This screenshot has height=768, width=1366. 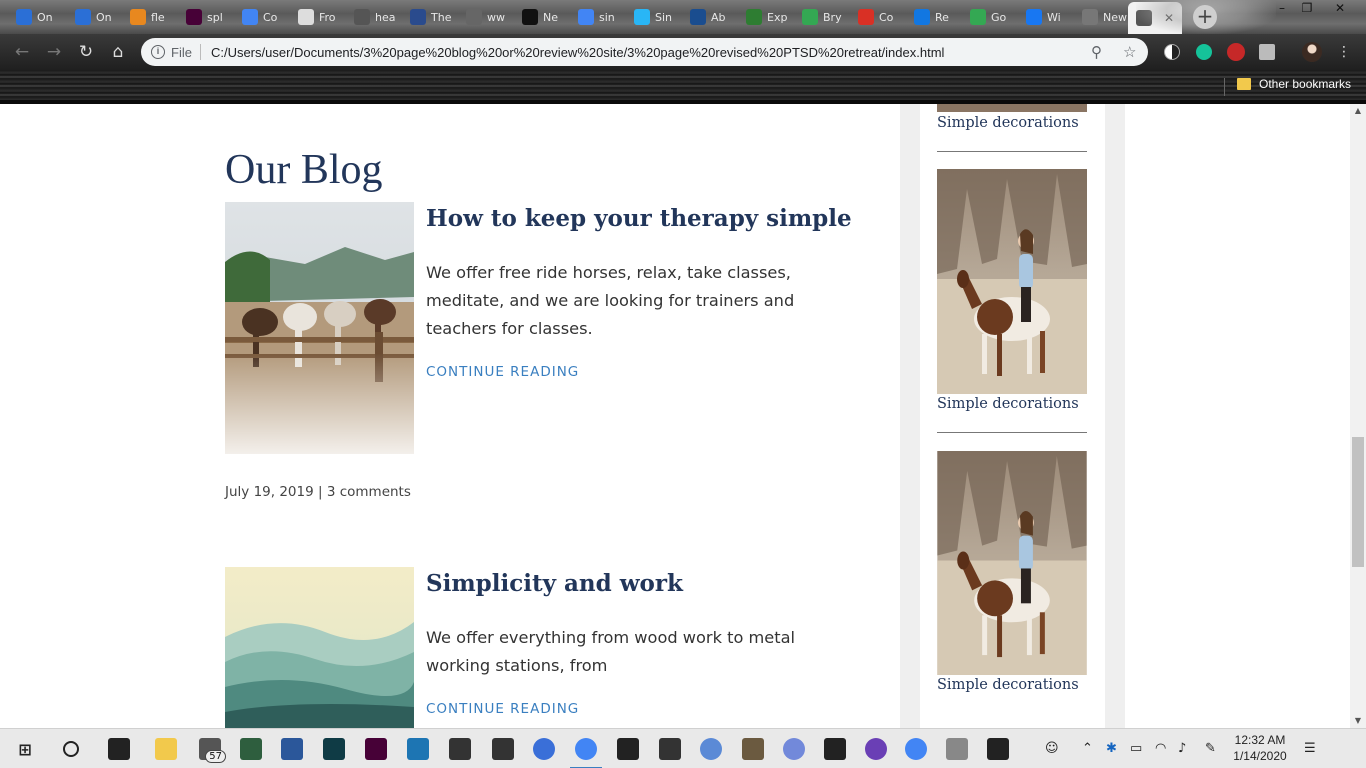 I want to click on close-window-button: ✕, so click(x=1340, y=9).